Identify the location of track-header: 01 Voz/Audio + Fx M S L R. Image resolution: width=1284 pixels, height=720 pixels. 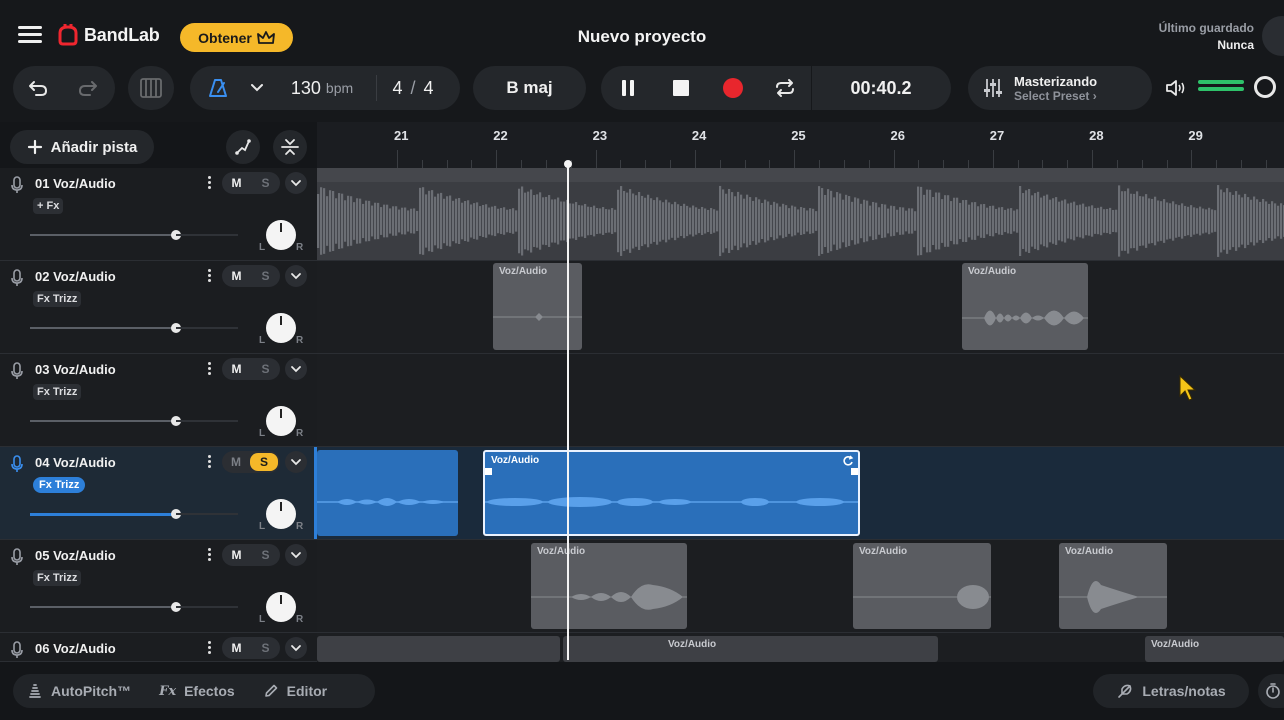
(158, 214).